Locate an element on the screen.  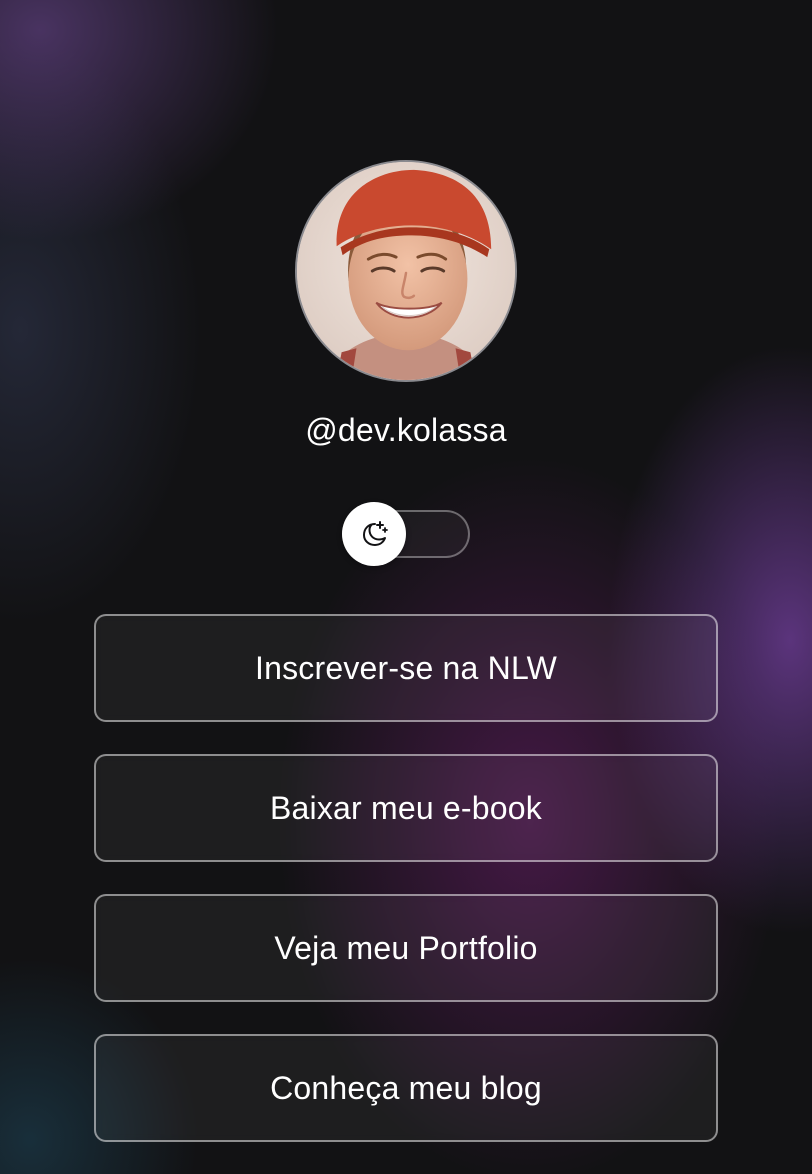
avatar-image is located at coordinates (406, 271).